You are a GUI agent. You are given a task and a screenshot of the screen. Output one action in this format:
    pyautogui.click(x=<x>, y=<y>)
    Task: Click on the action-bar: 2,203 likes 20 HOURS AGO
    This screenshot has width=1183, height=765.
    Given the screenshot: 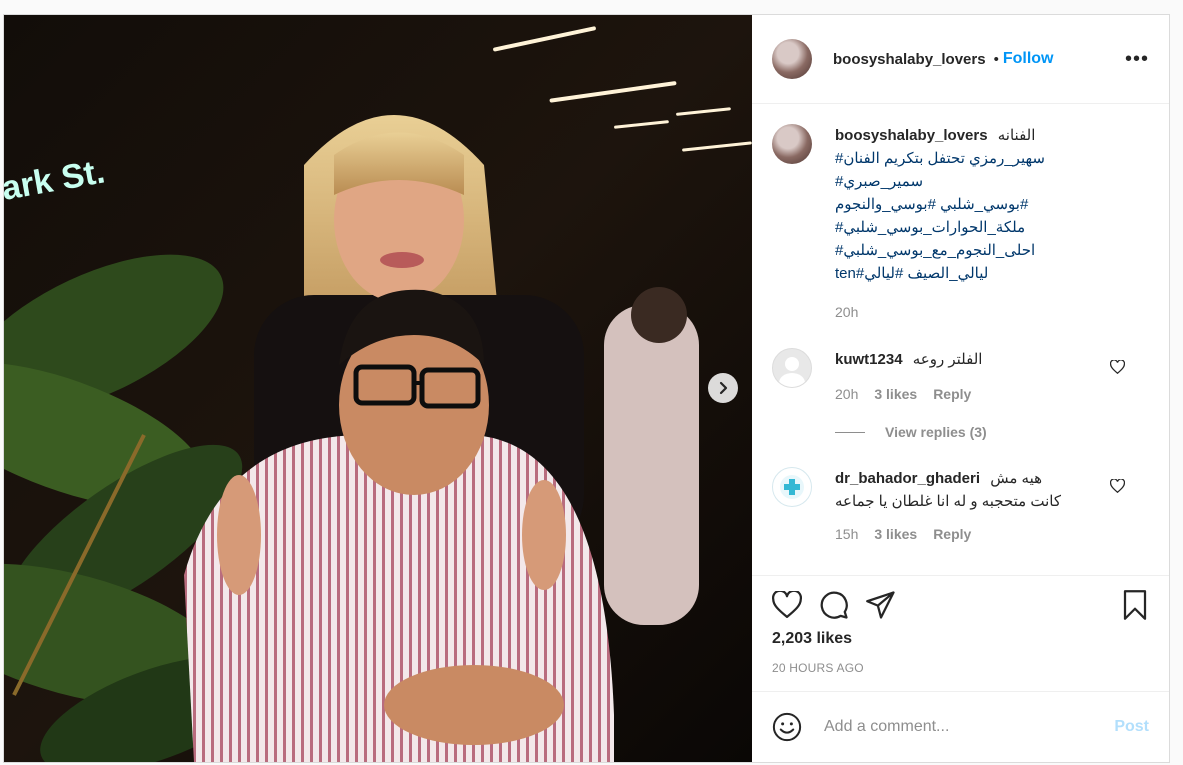 What is the action you would take?
    pyautogui.click(x=960, y=633)
    